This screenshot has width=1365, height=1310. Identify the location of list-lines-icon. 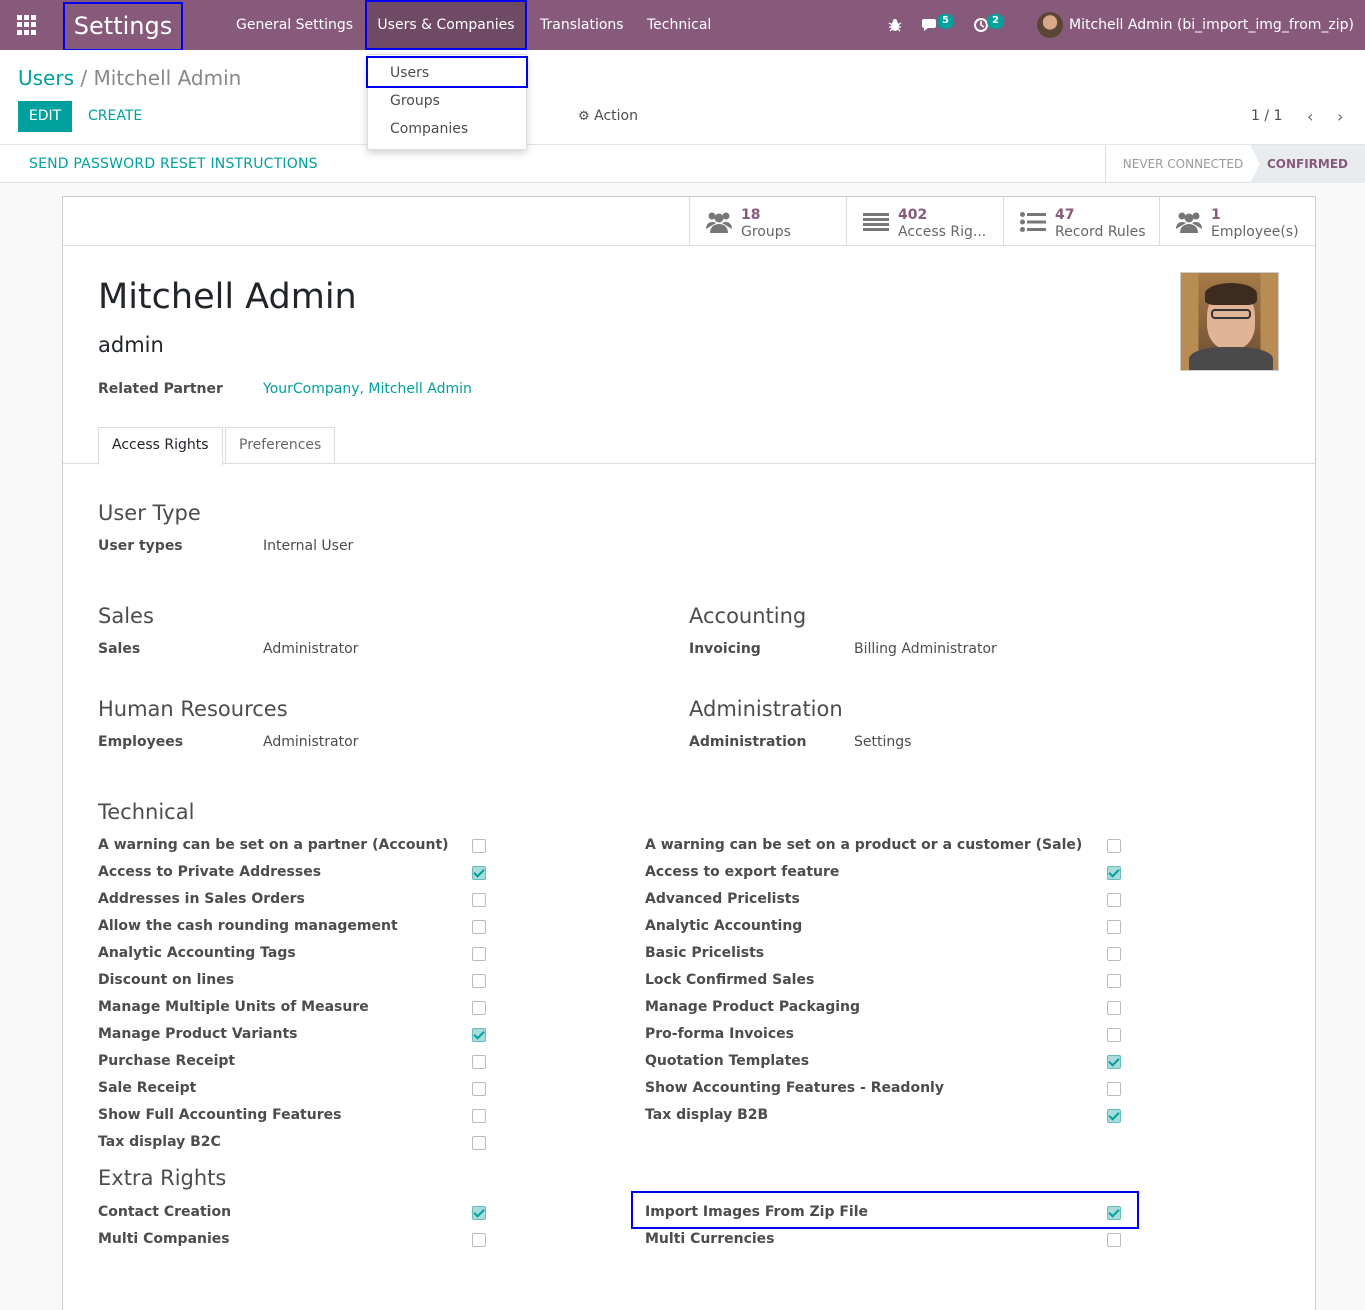
(876, 224).